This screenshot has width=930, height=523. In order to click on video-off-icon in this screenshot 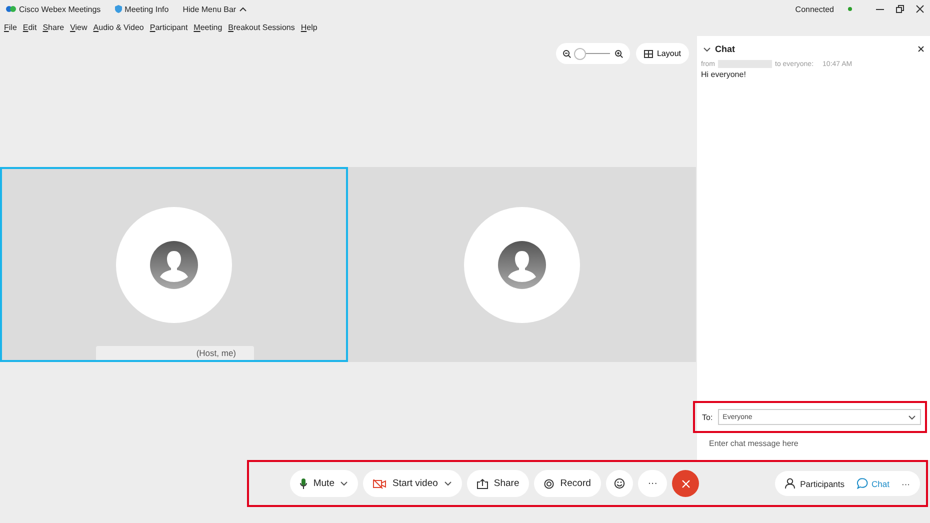, I will do `click(379, 483)`.